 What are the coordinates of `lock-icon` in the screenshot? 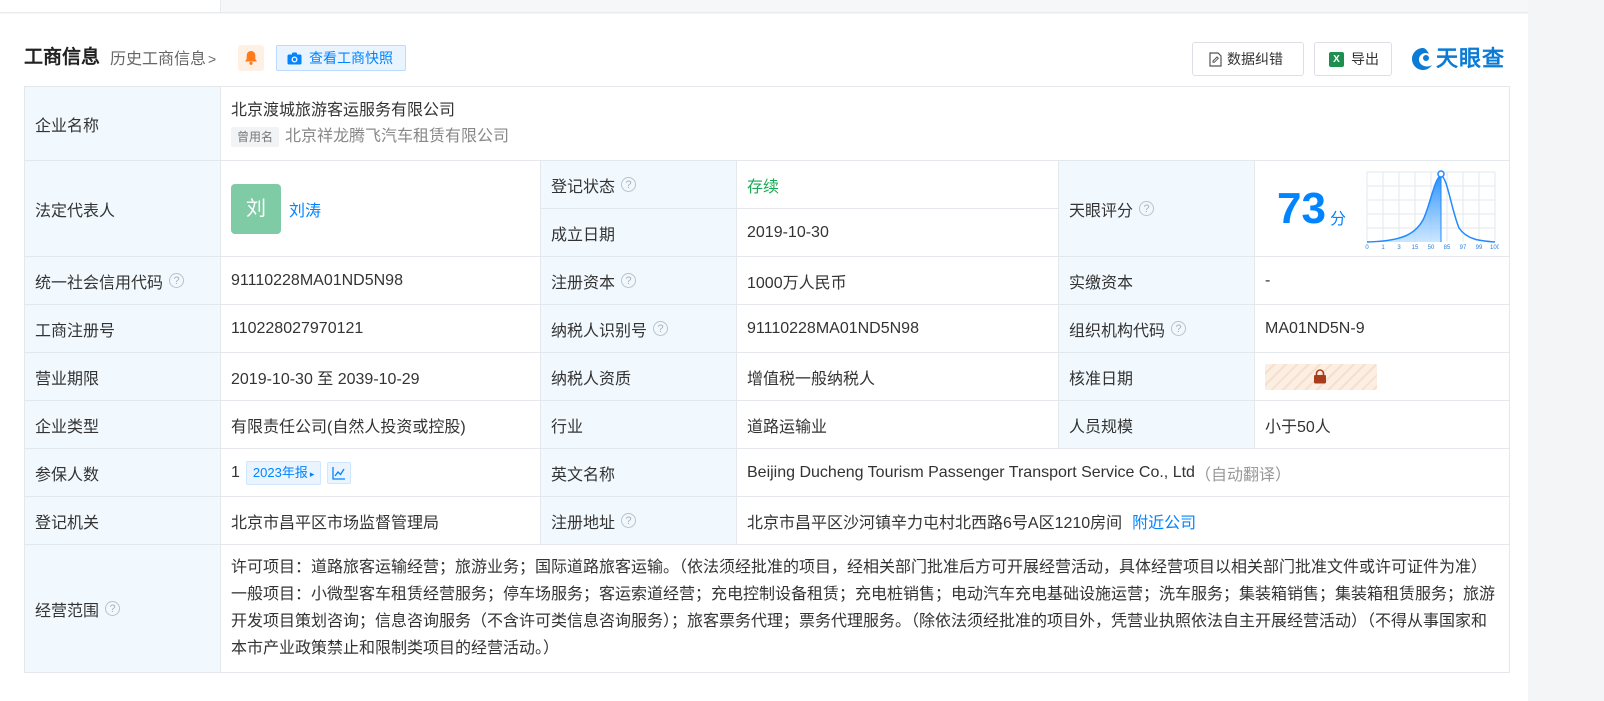 It's located at (1320, 375).